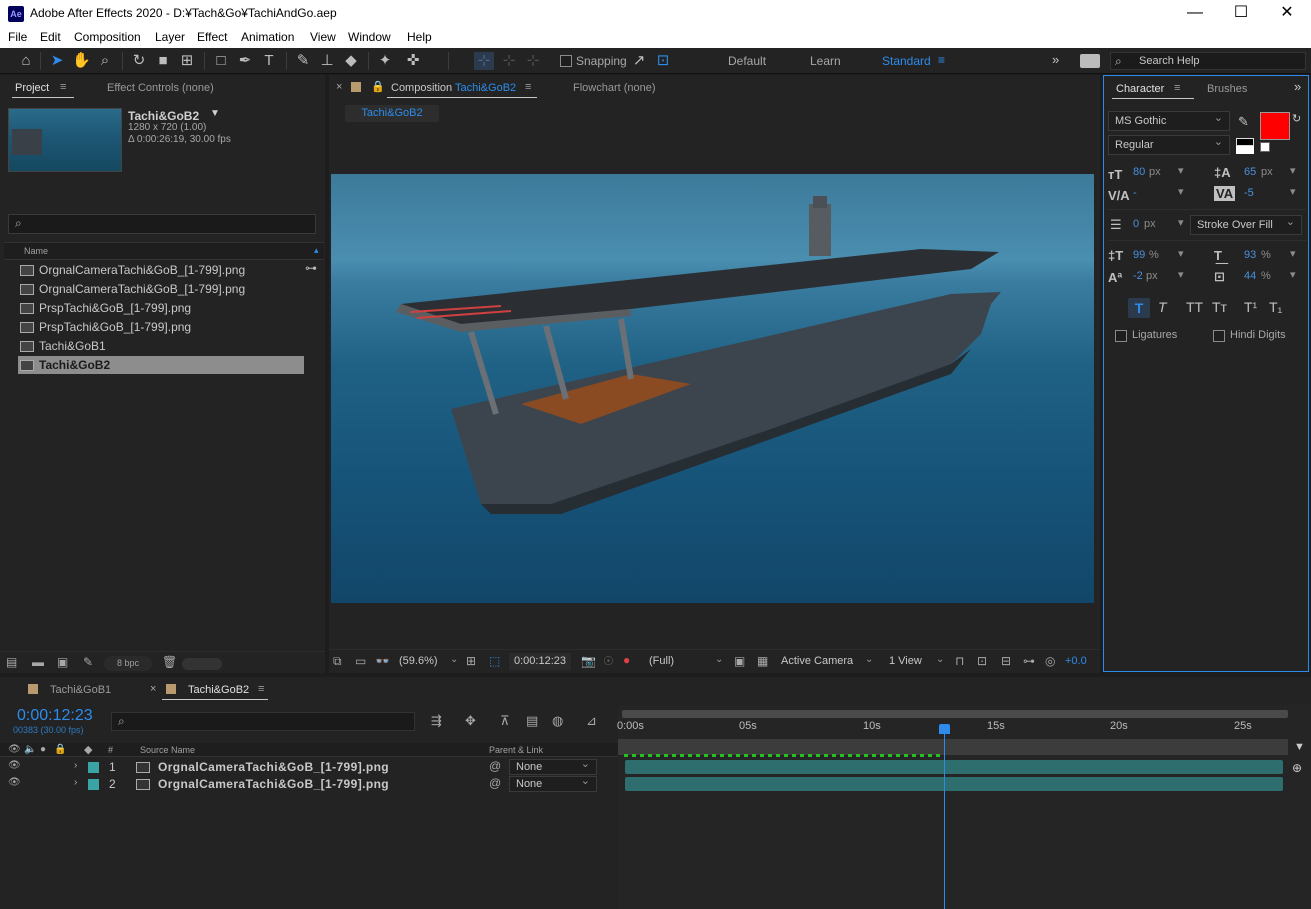  Describe the element at coordinates (825, 61) in the screenshot. I see `workspace-learn: Learn` at that location.